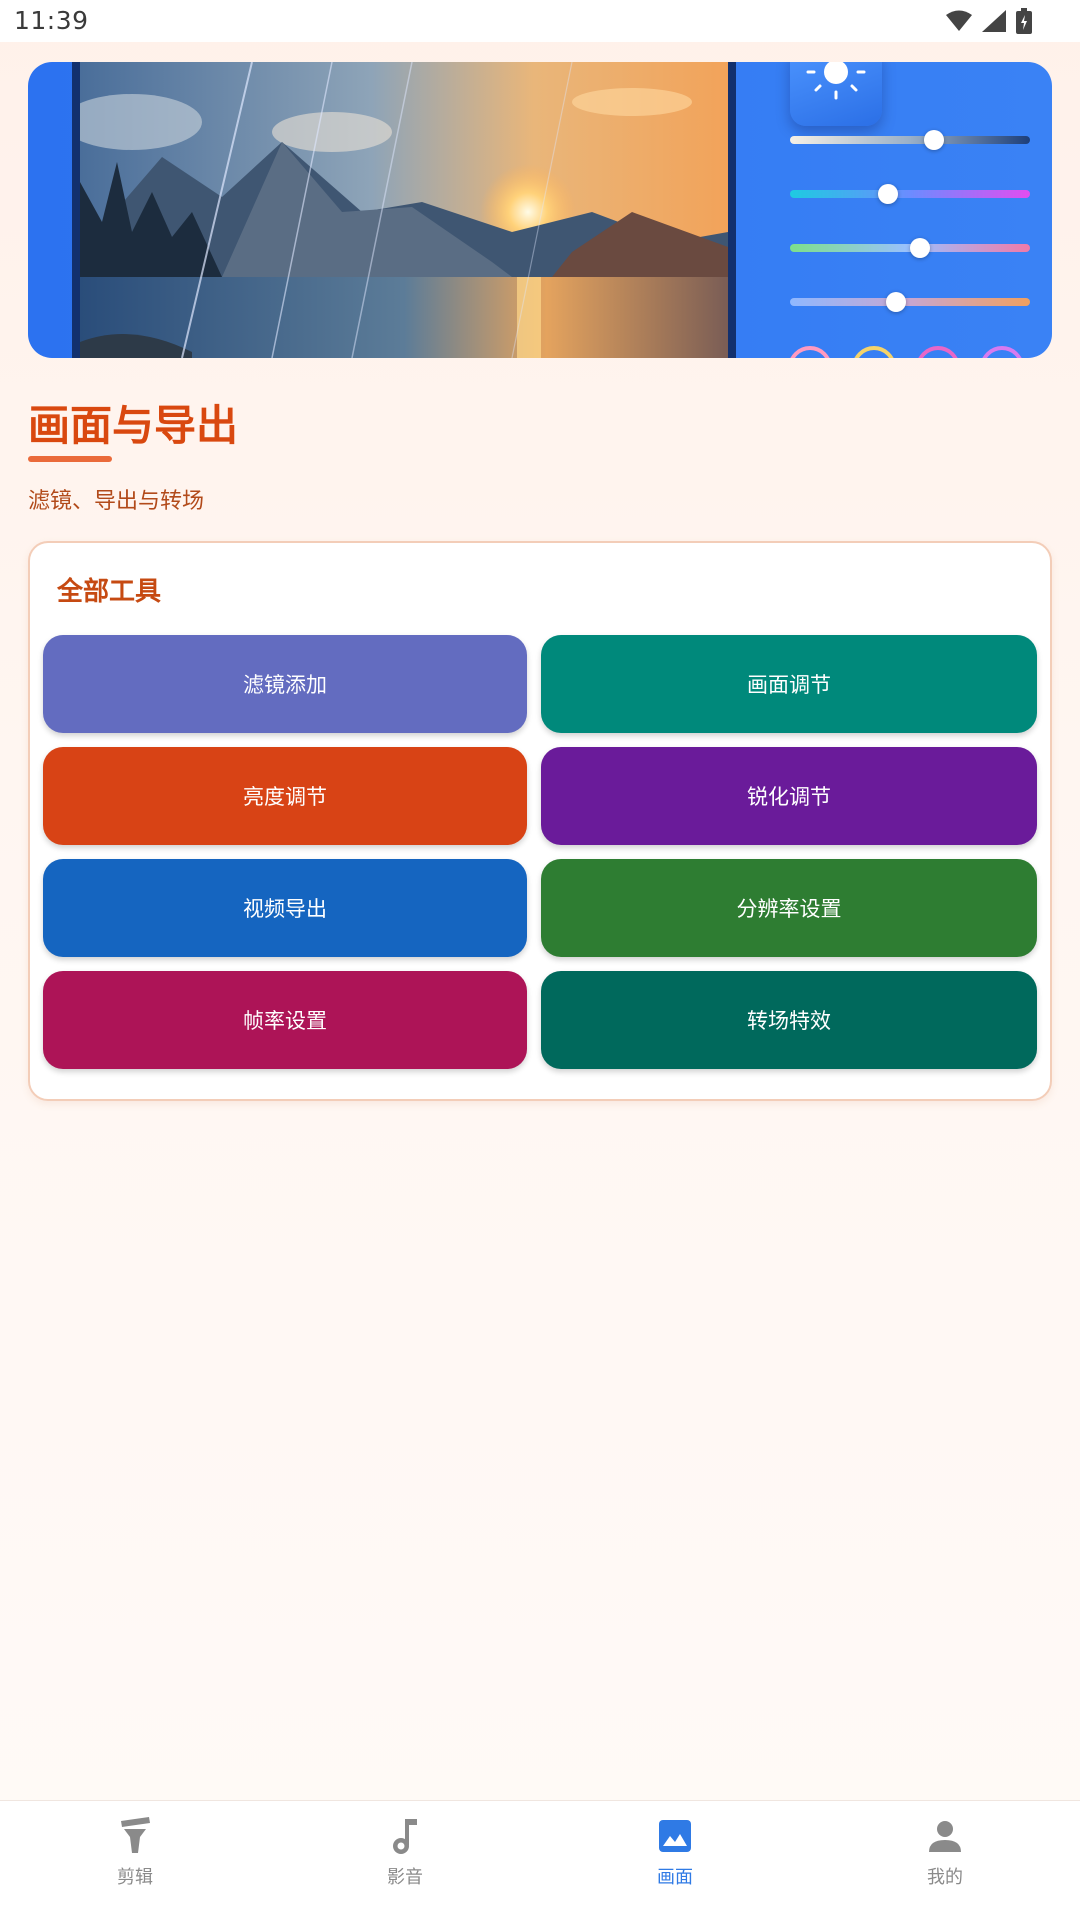 The image size is (1080, 1920). What do you see at coordinates (910, 194) in the screenshot?
I see `hue-slider` at bounding box center [910, 194].